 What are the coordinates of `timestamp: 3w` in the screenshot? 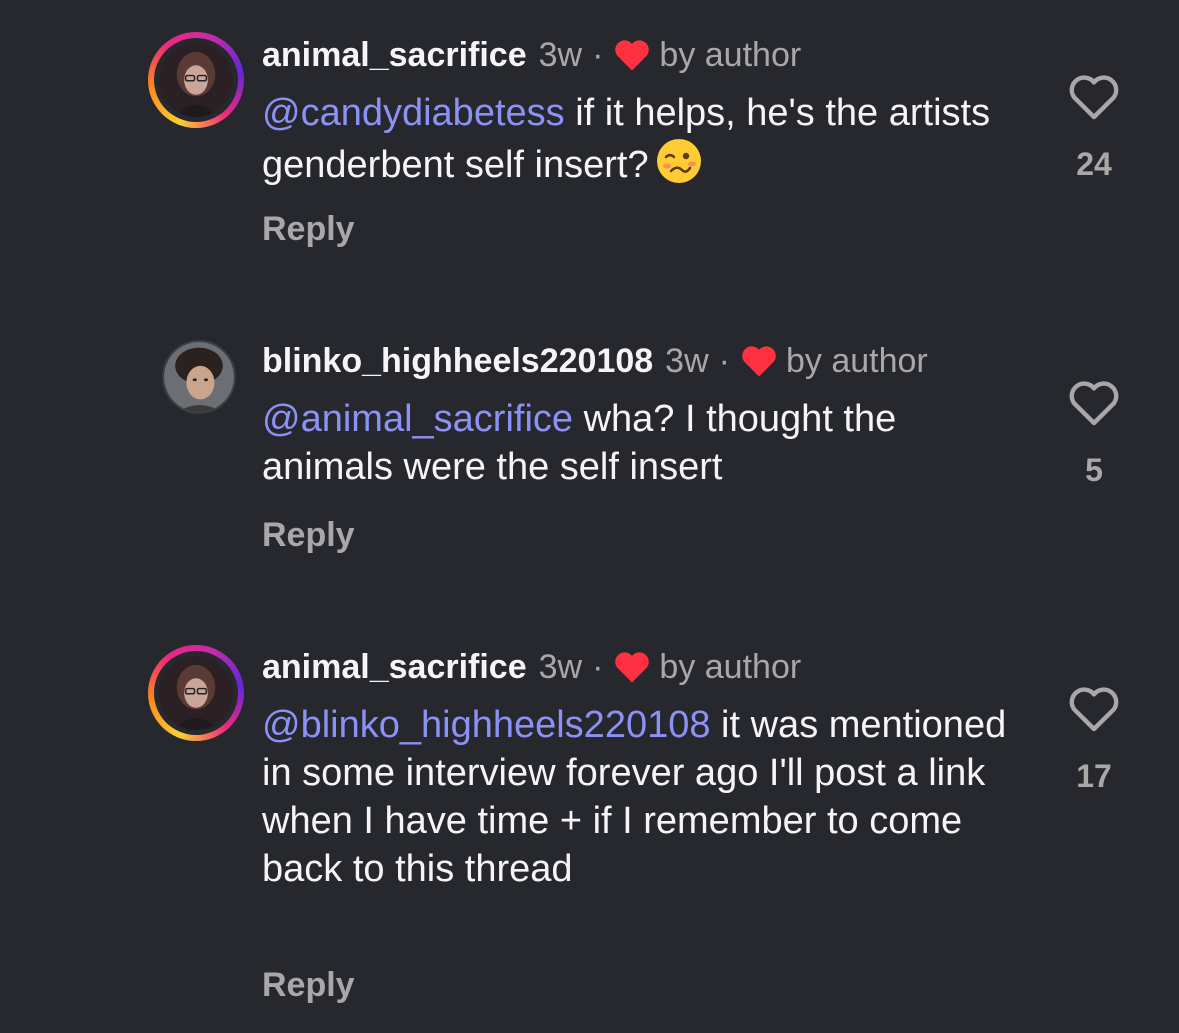 It's located at (560, 667).